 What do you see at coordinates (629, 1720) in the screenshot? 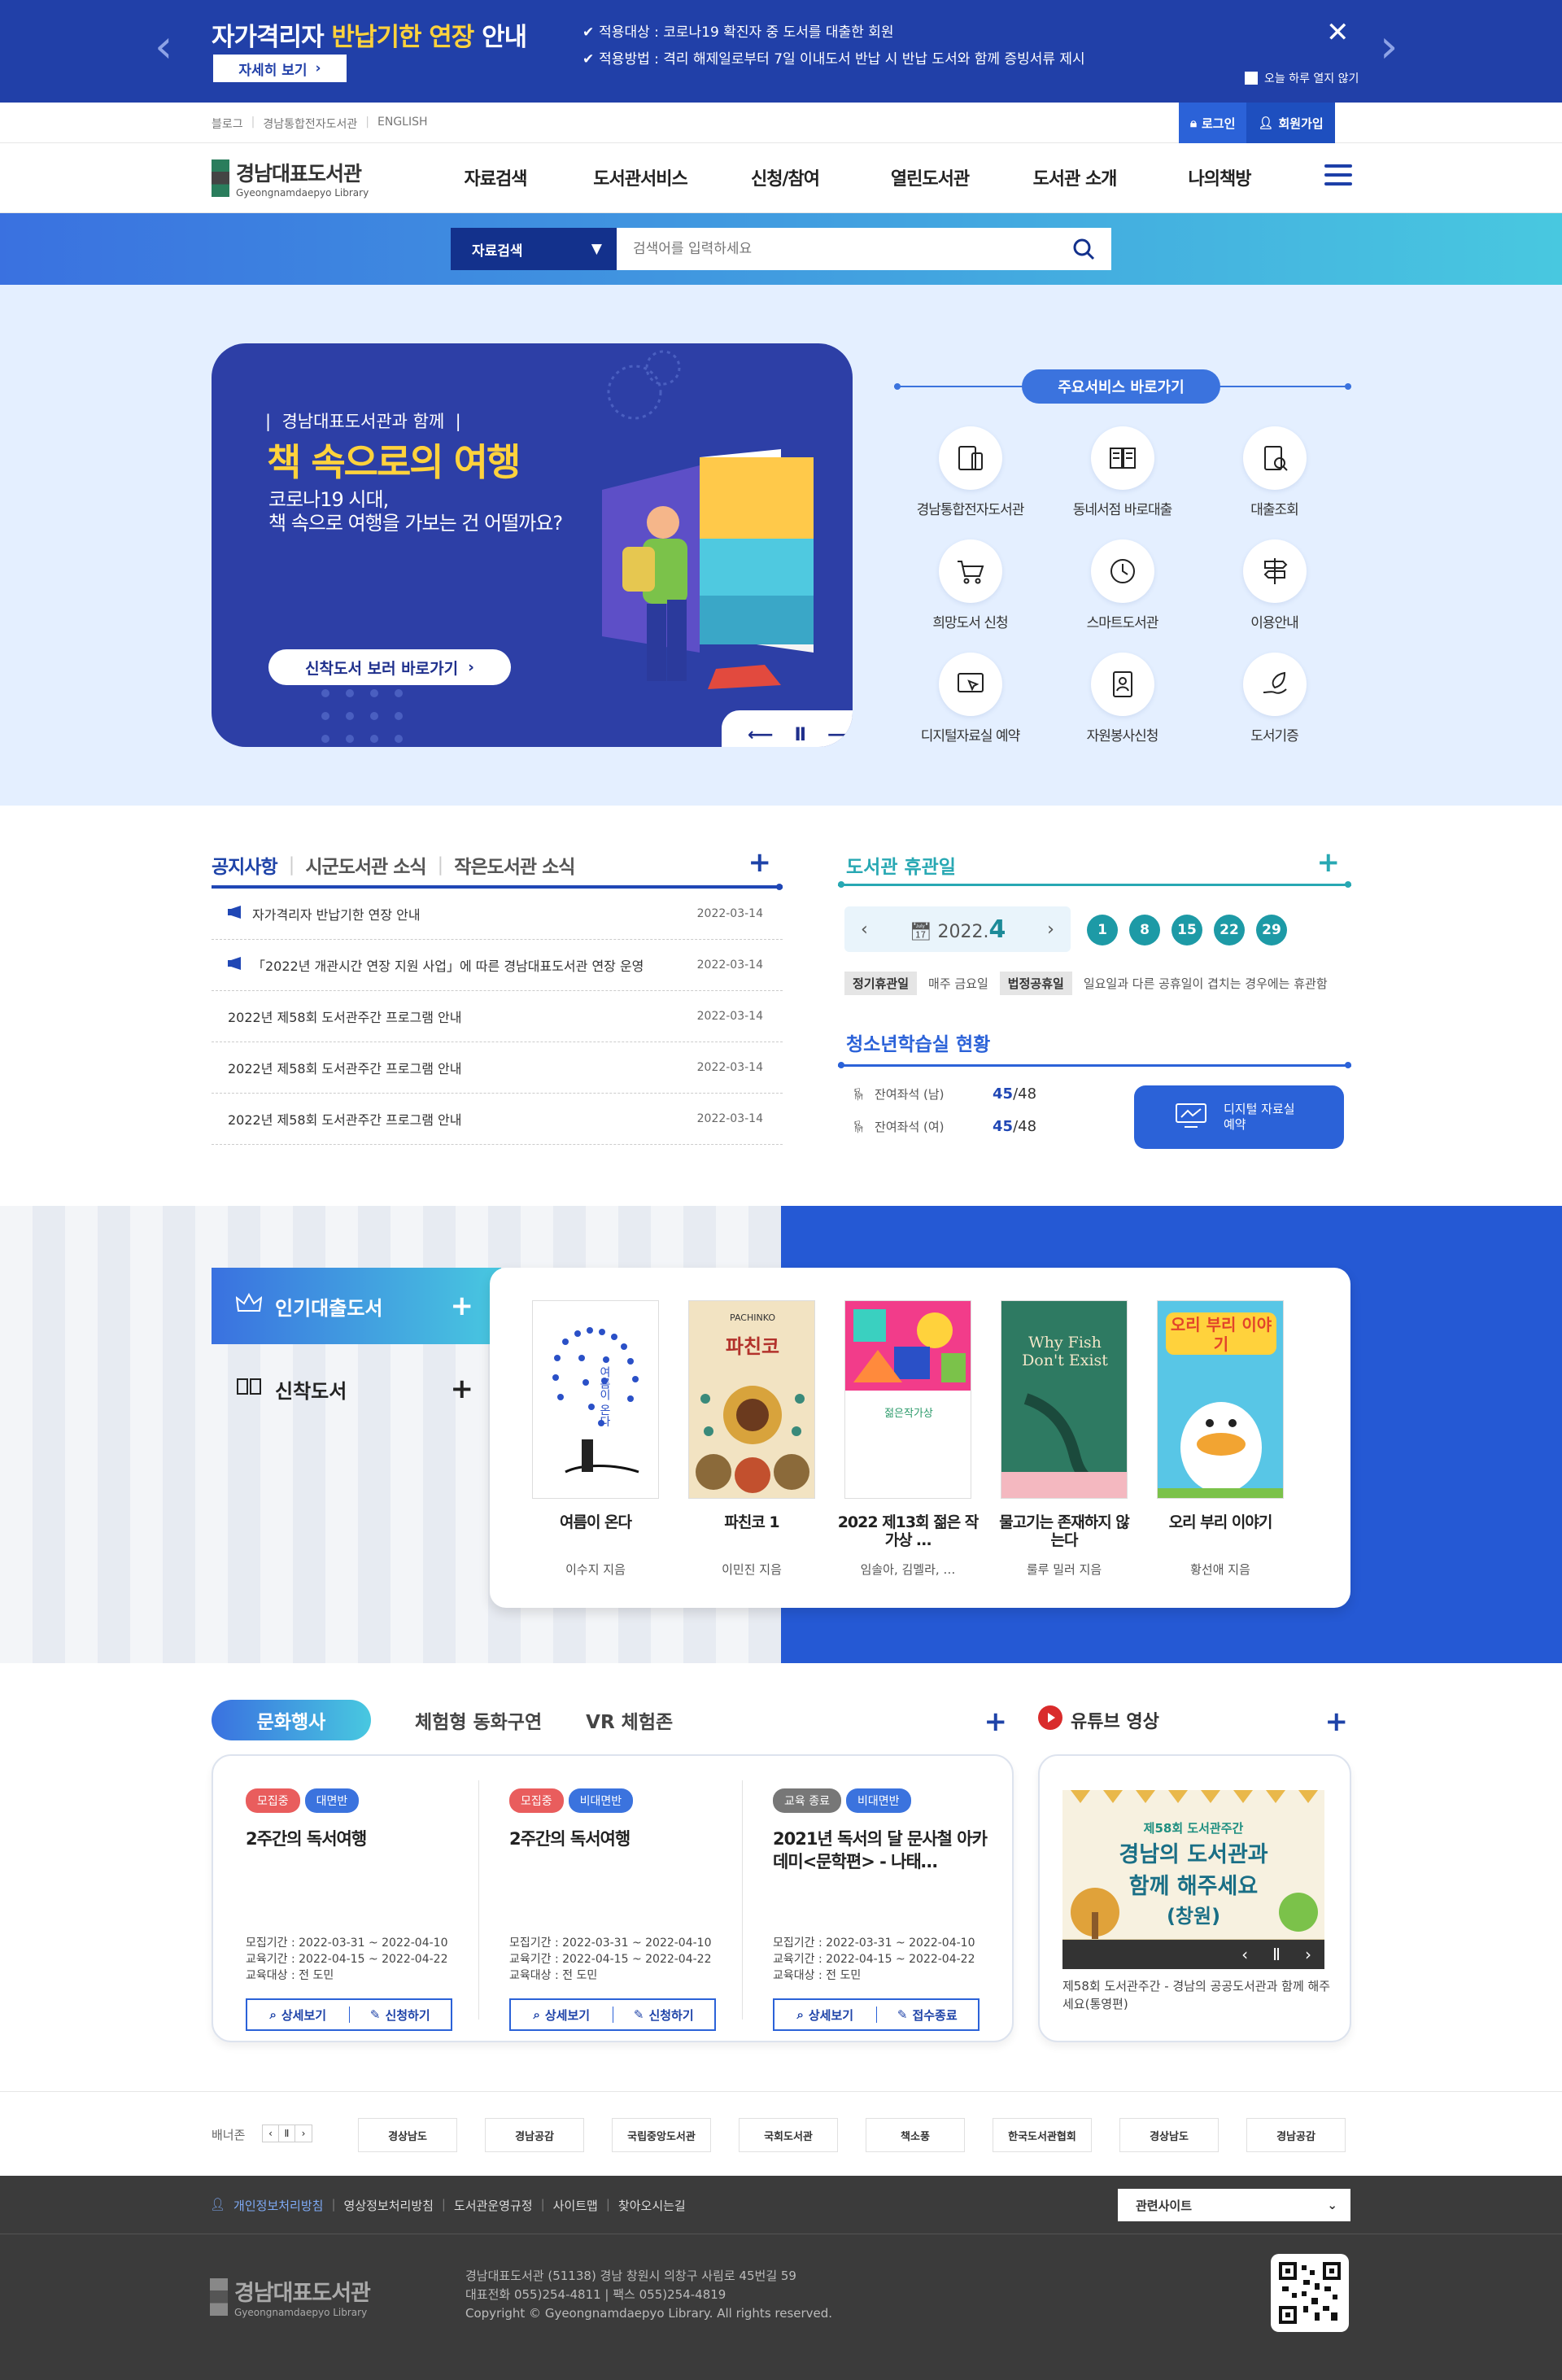
I see `tab-vr-zone: VR 체험존` at bounding box center [629, 1720].